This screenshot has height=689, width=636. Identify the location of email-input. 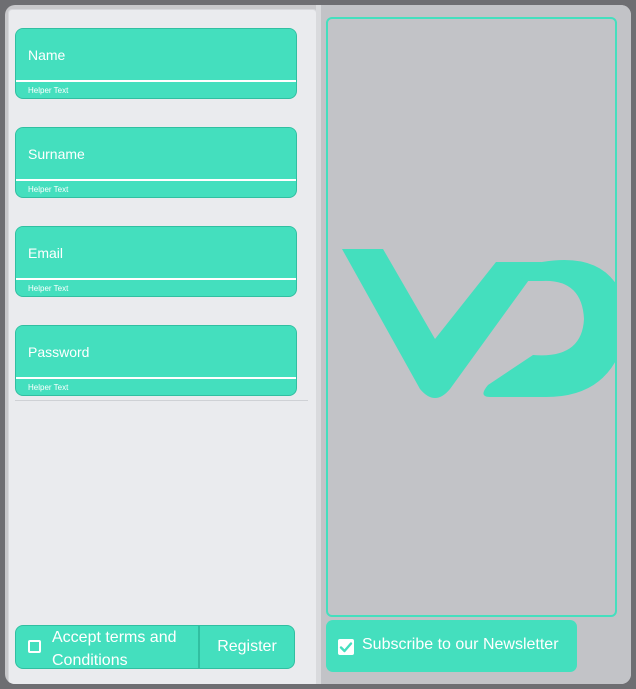
(156, 252).